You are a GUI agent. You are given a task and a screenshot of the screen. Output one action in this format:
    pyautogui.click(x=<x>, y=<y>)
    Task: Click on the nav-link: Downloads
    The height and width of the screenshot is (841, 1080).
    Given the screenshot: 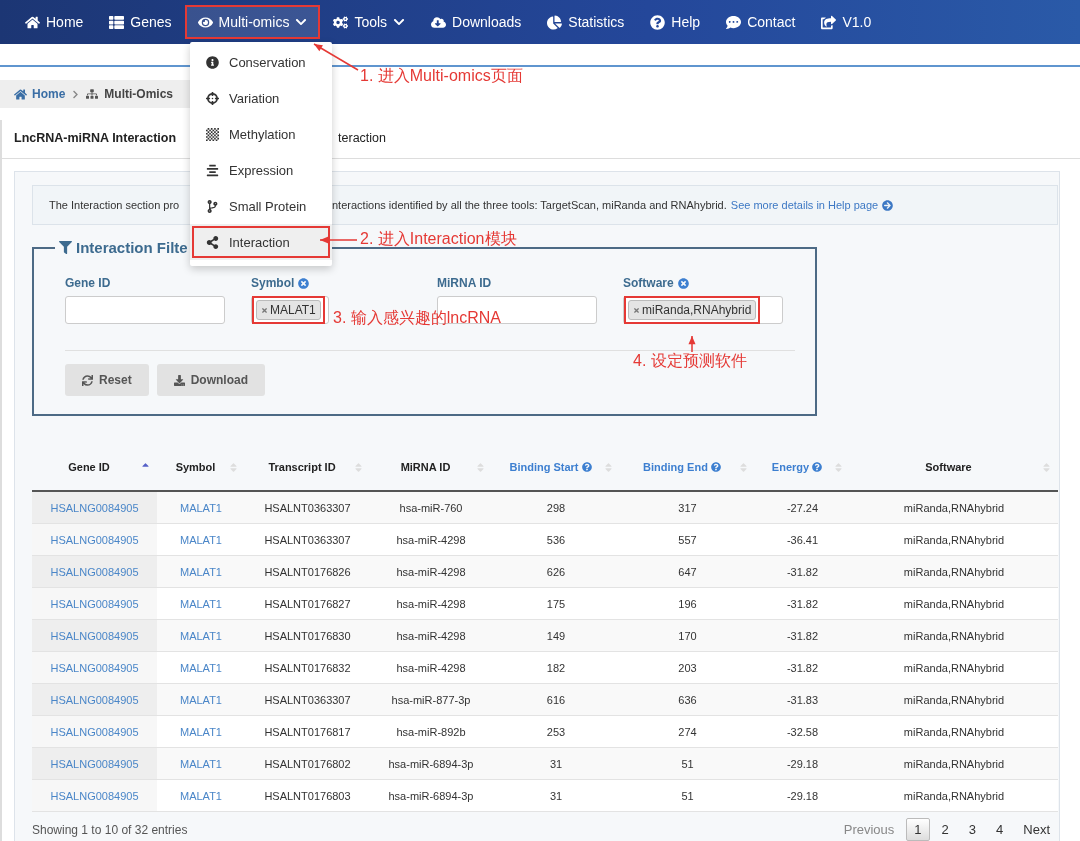 What is the action you would take?
    pyautogui.click(x=476, y=22)
    